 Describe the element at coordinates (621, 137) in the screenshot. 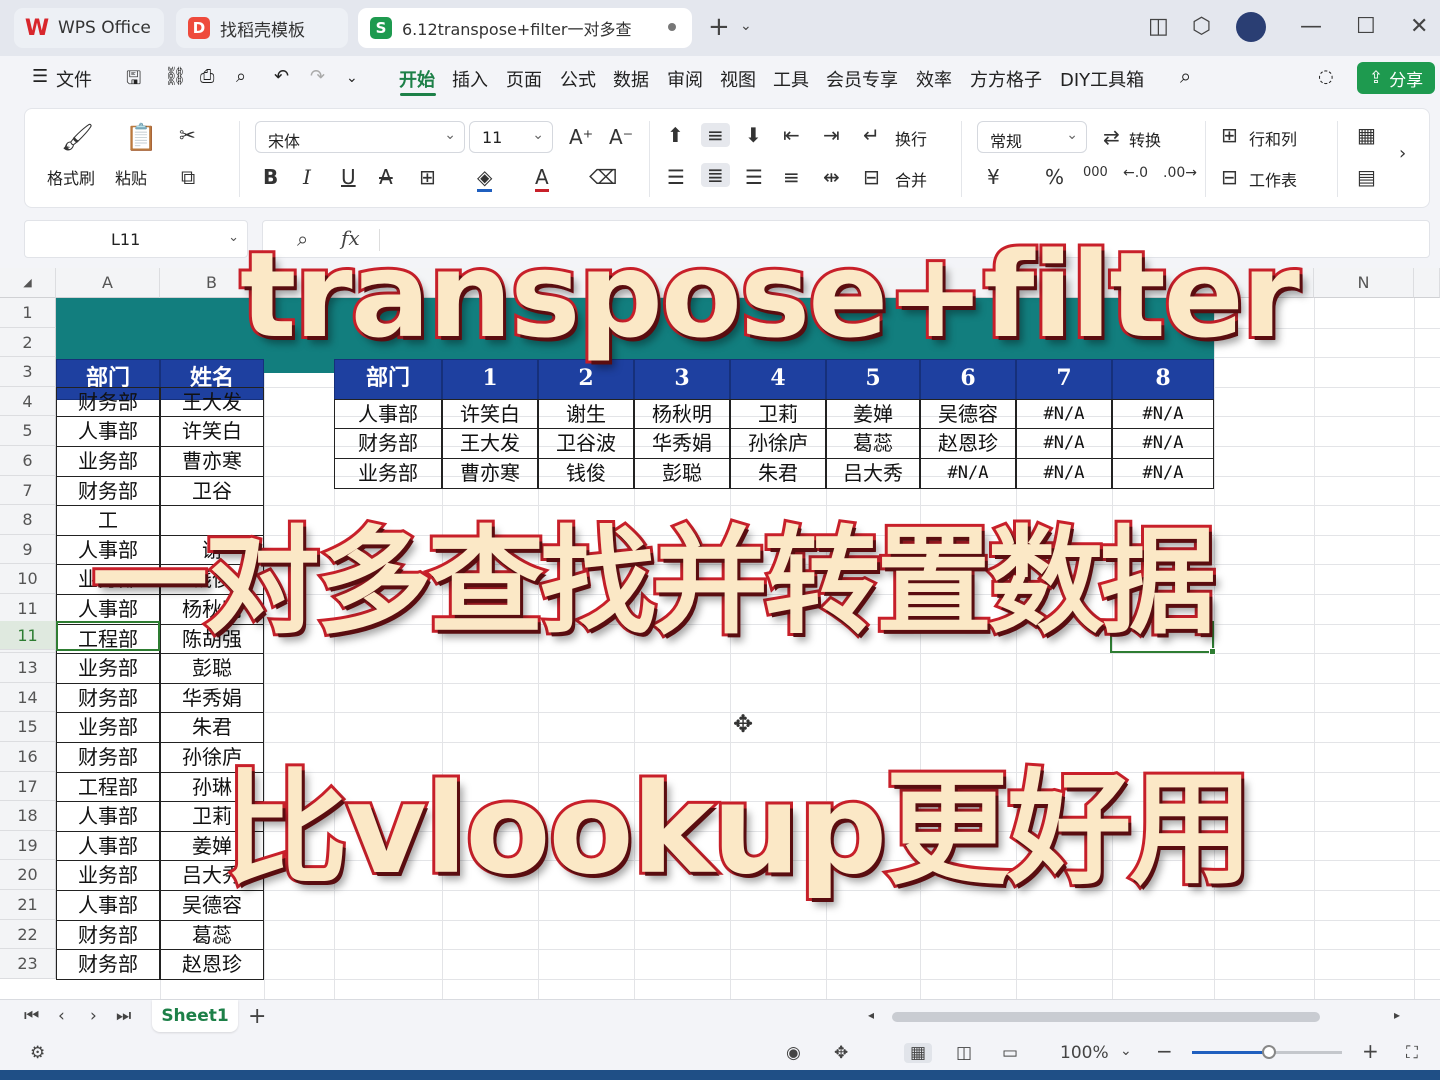

I see `decrease-font-icon: A⁻` at that location.